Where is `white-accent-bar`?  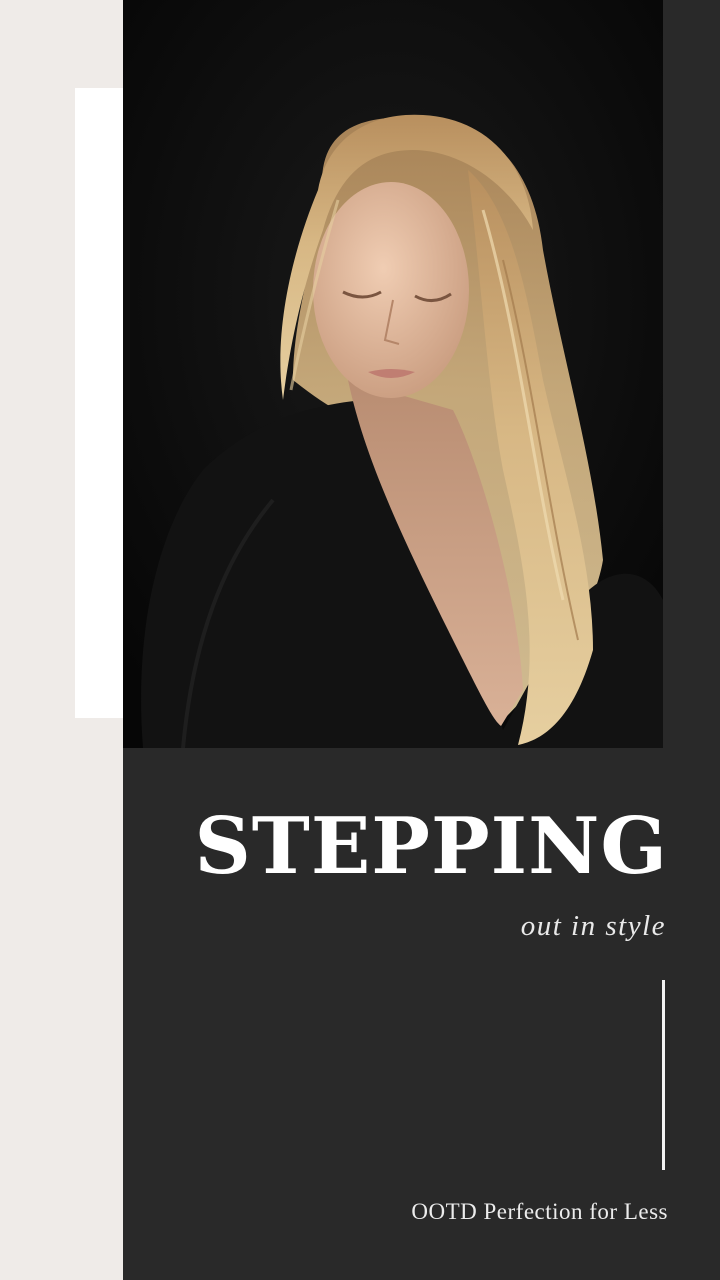 white-accent-bar is located at coordinates (99, 403).